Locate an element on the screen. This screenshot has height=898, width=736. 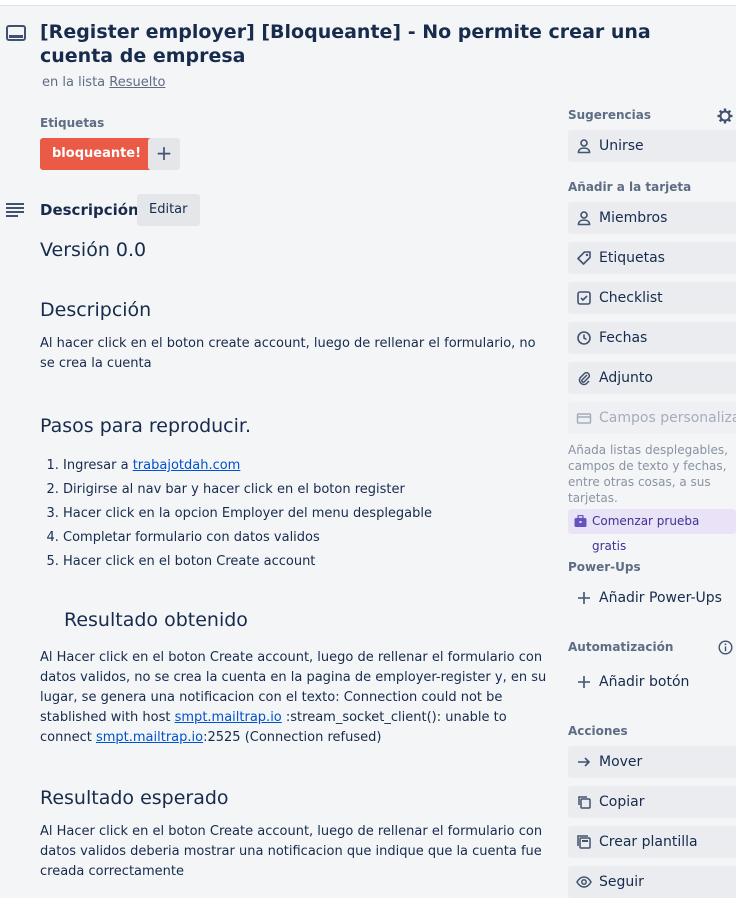
copy-button: Copiar is located at coordinates (652, 802).